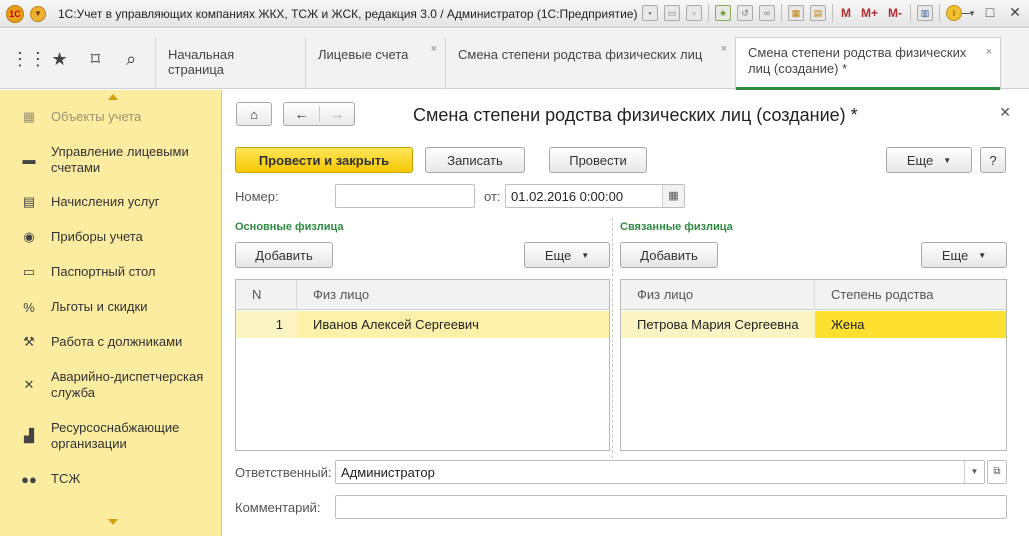 The image size is (1029, 536). I want to click on passport-icon: ▭, so click(29, 271).